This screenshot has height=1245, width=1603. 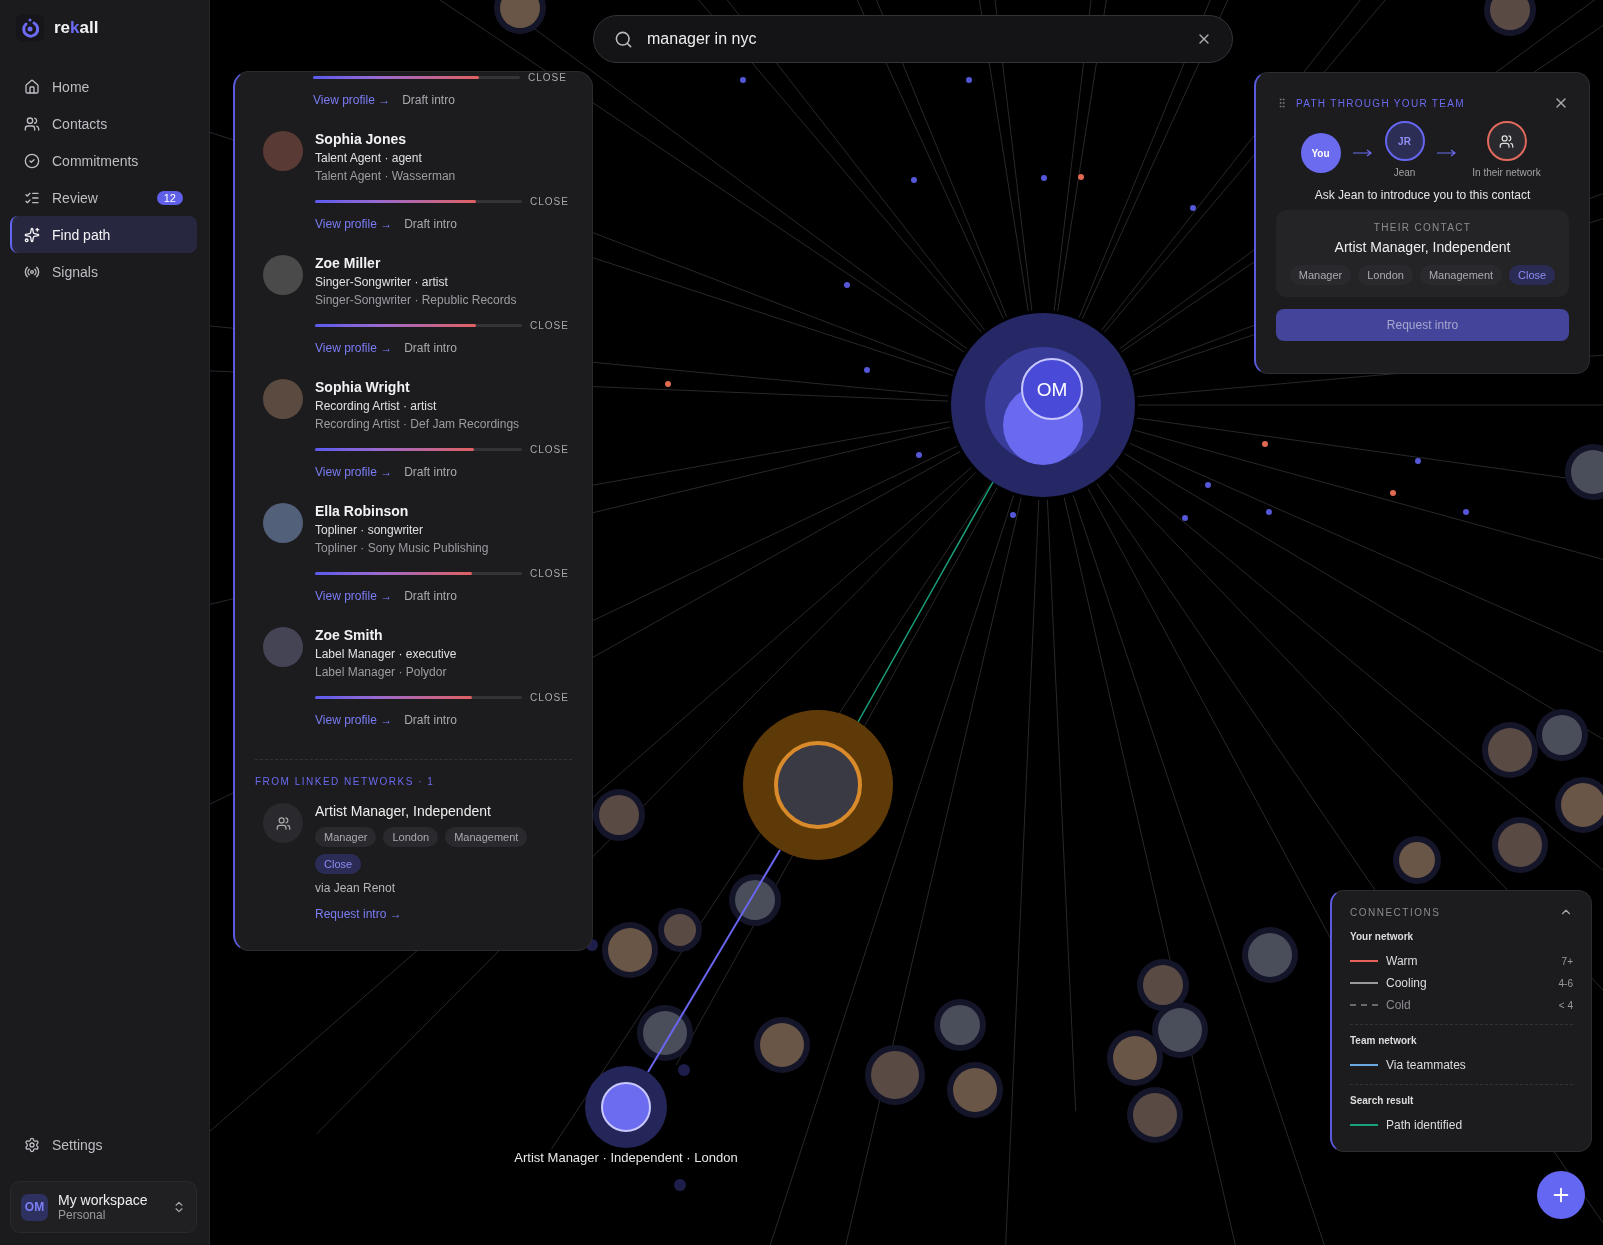 I want to click on legend-title: CONNECTIONS, so click(x=1395, y=912).